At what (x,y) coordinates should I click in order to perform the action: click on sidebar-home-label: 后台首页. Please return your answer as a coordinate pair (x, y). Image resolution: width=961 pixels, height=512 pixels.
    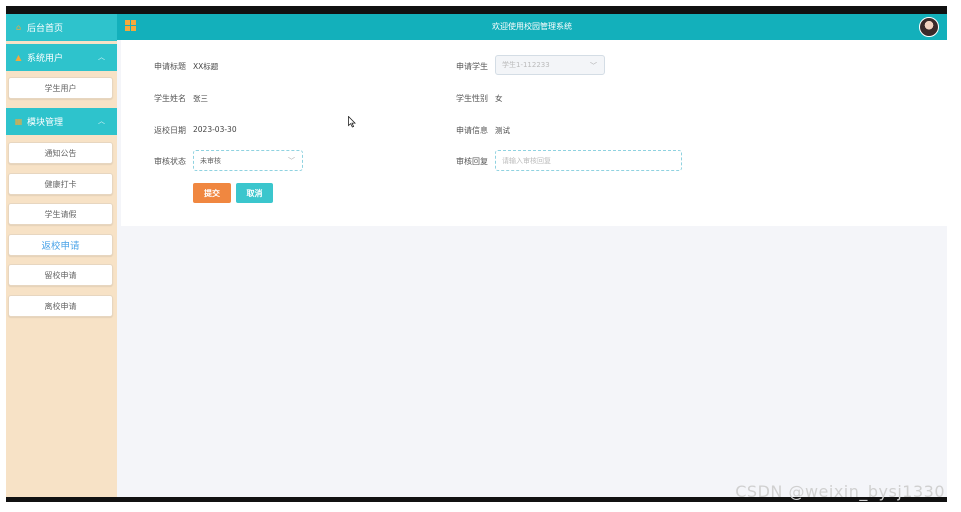
    Looking at the image, I should click on (45, 29).